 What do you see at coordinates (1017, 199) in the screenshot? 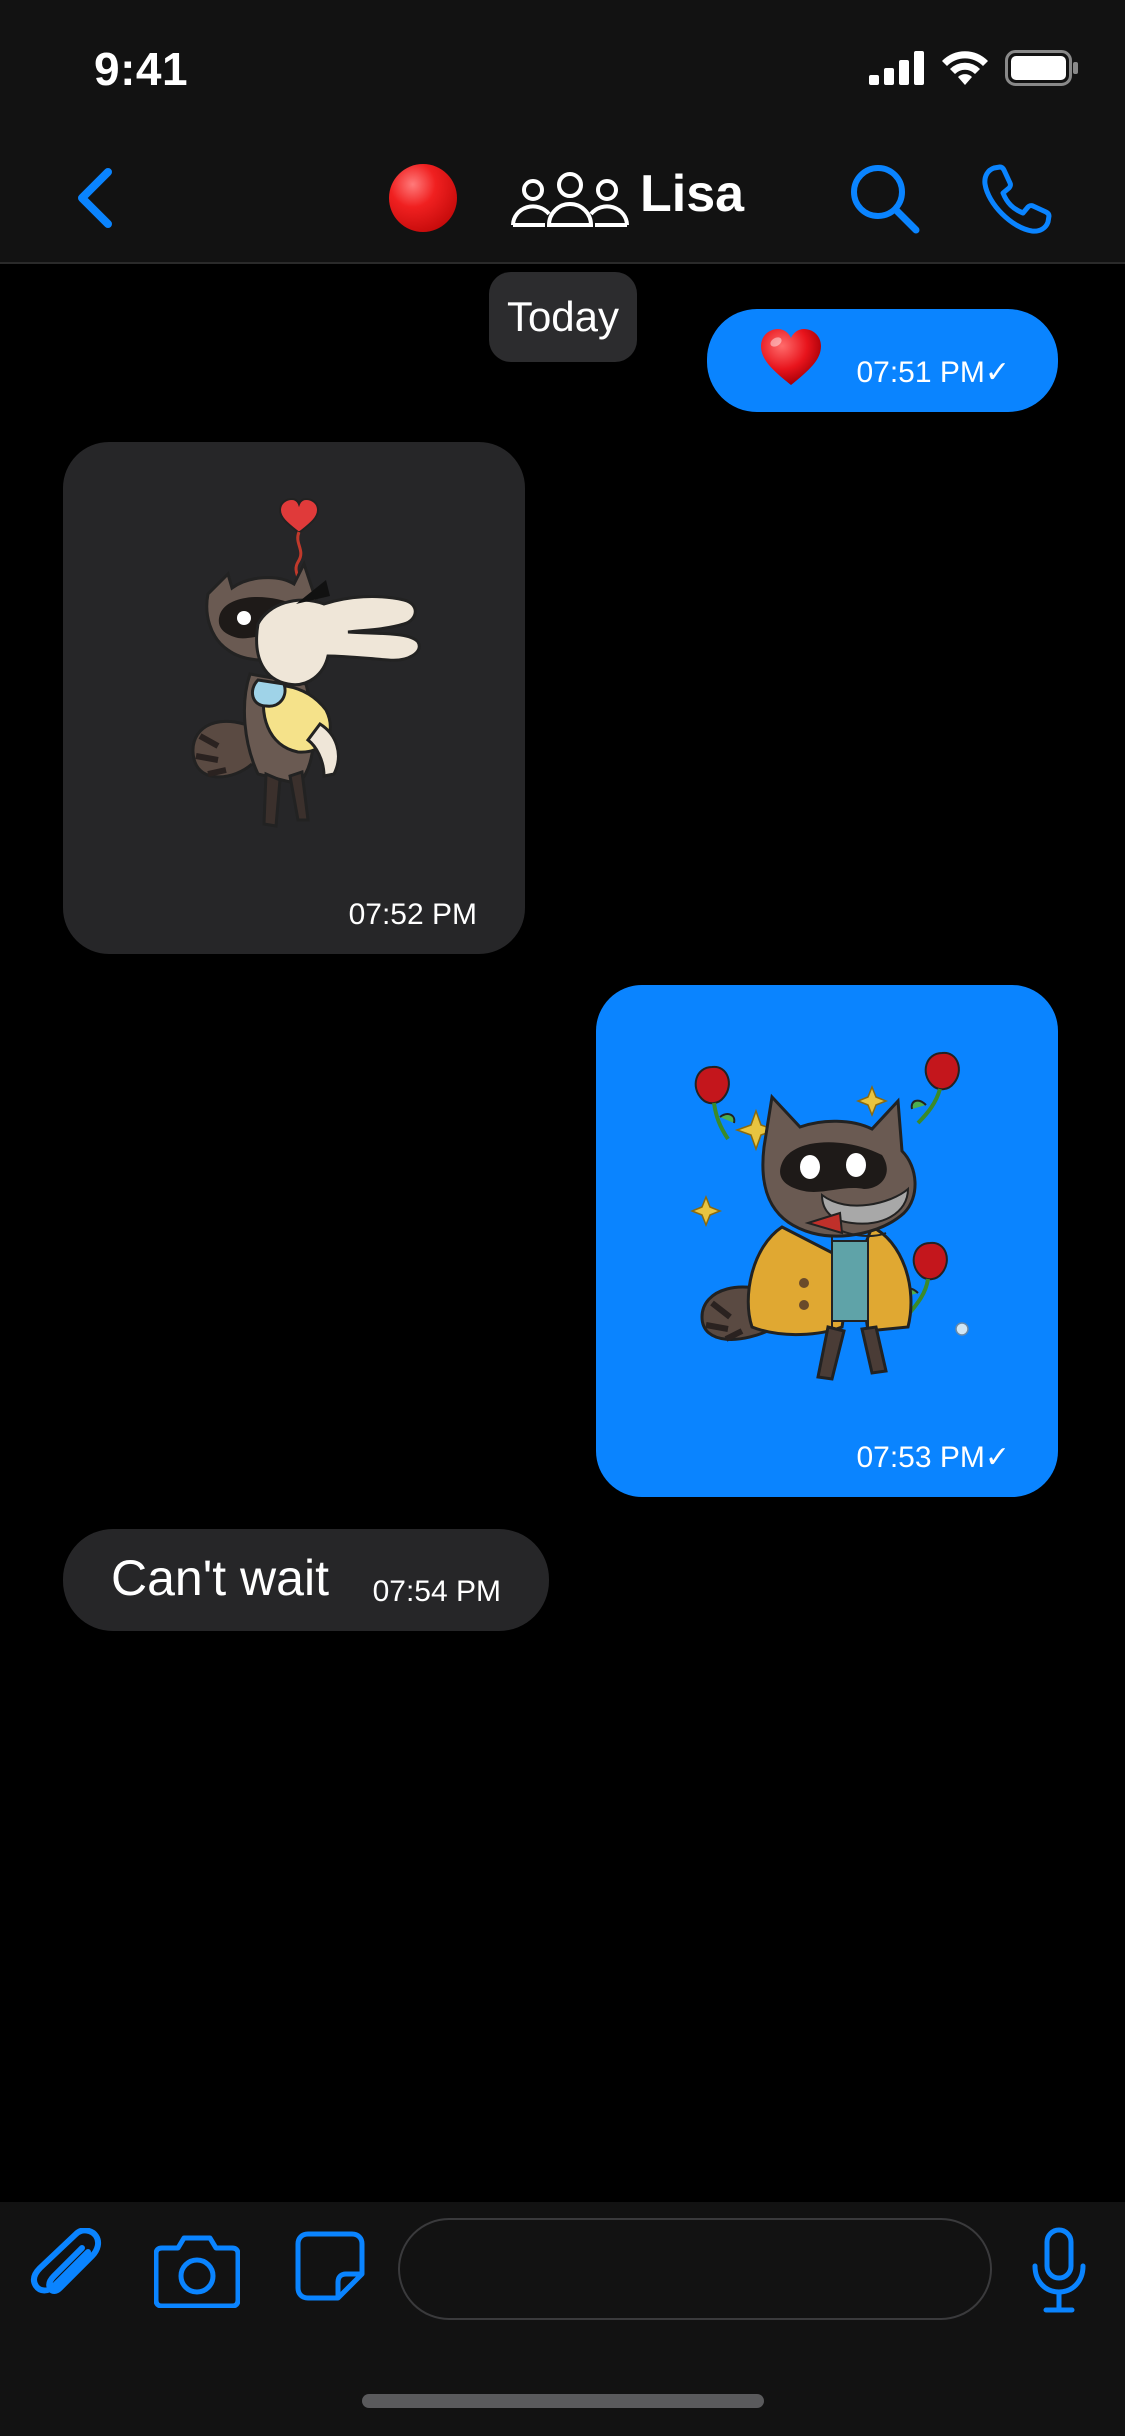
I see `phone-icon` at bounding box center [1017, 199].